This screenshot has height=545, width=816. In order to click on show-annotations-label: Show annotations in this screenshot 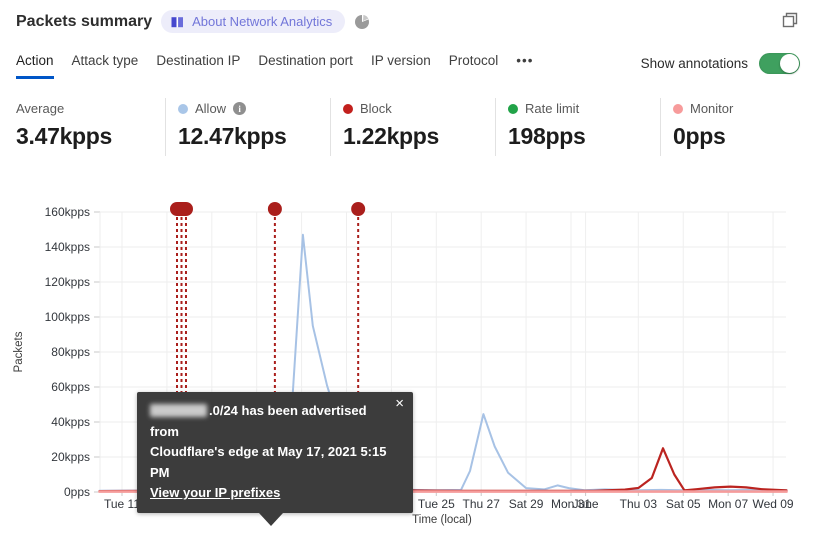, I will do `click(694, 63)`.